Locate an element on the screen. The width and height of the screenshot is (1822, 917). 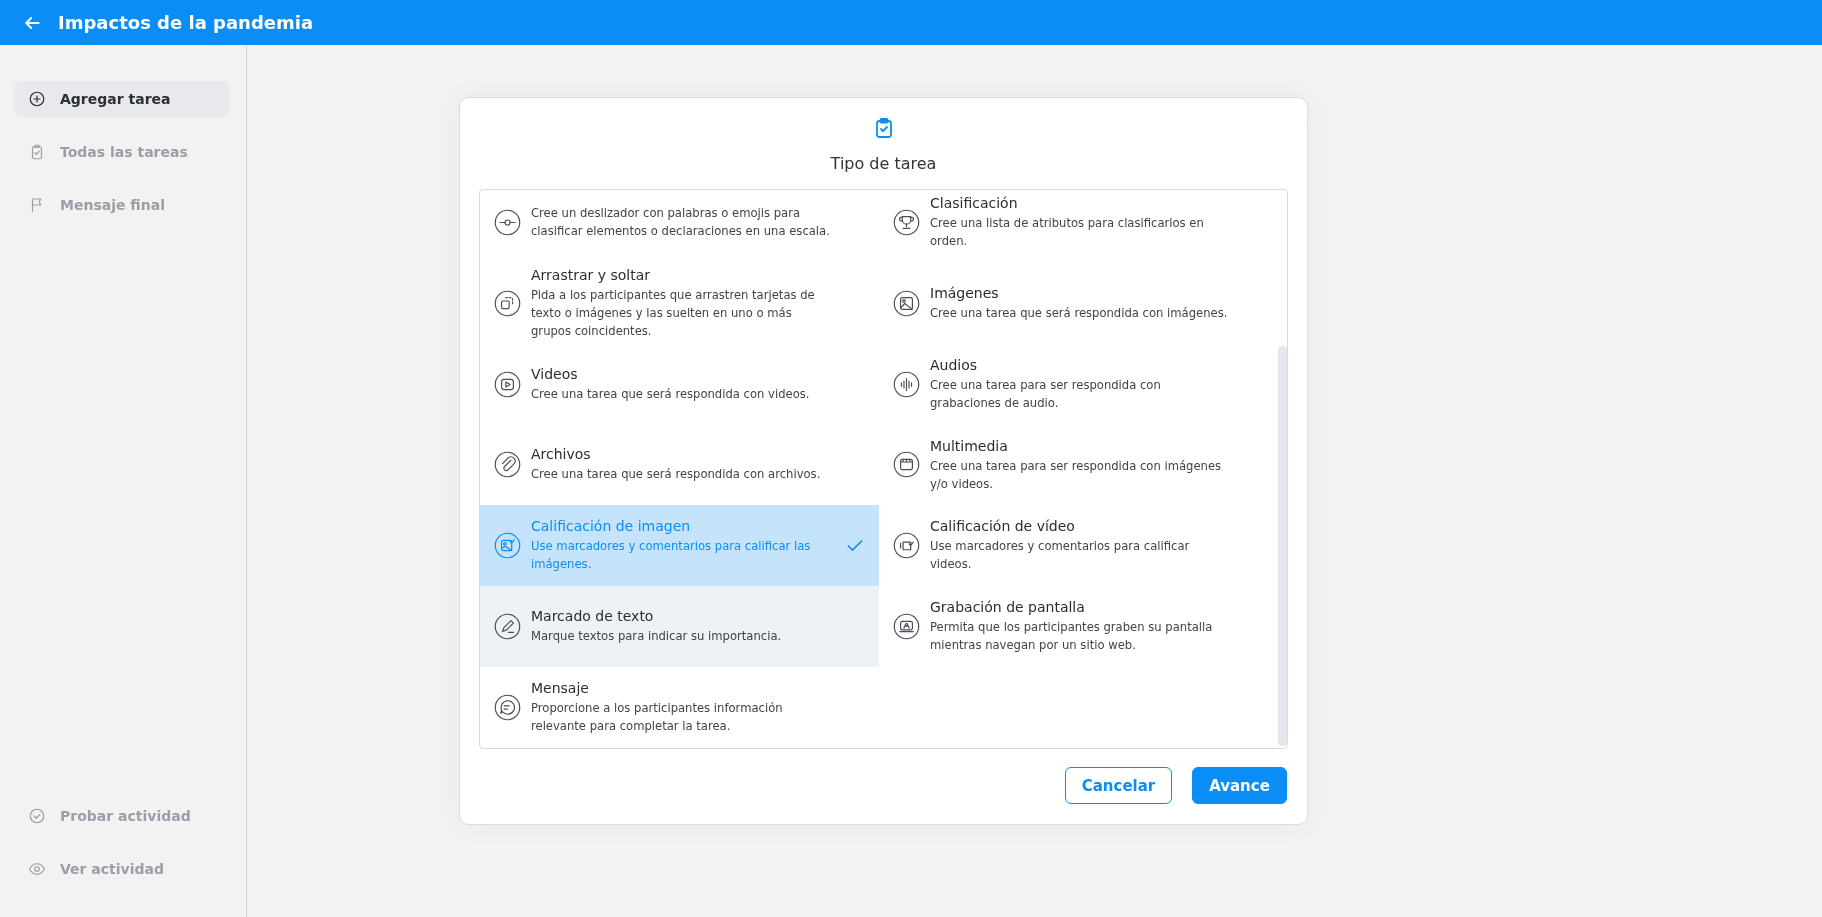
sidebar-item: Agregar tarea is located at coordinates (122, 99).